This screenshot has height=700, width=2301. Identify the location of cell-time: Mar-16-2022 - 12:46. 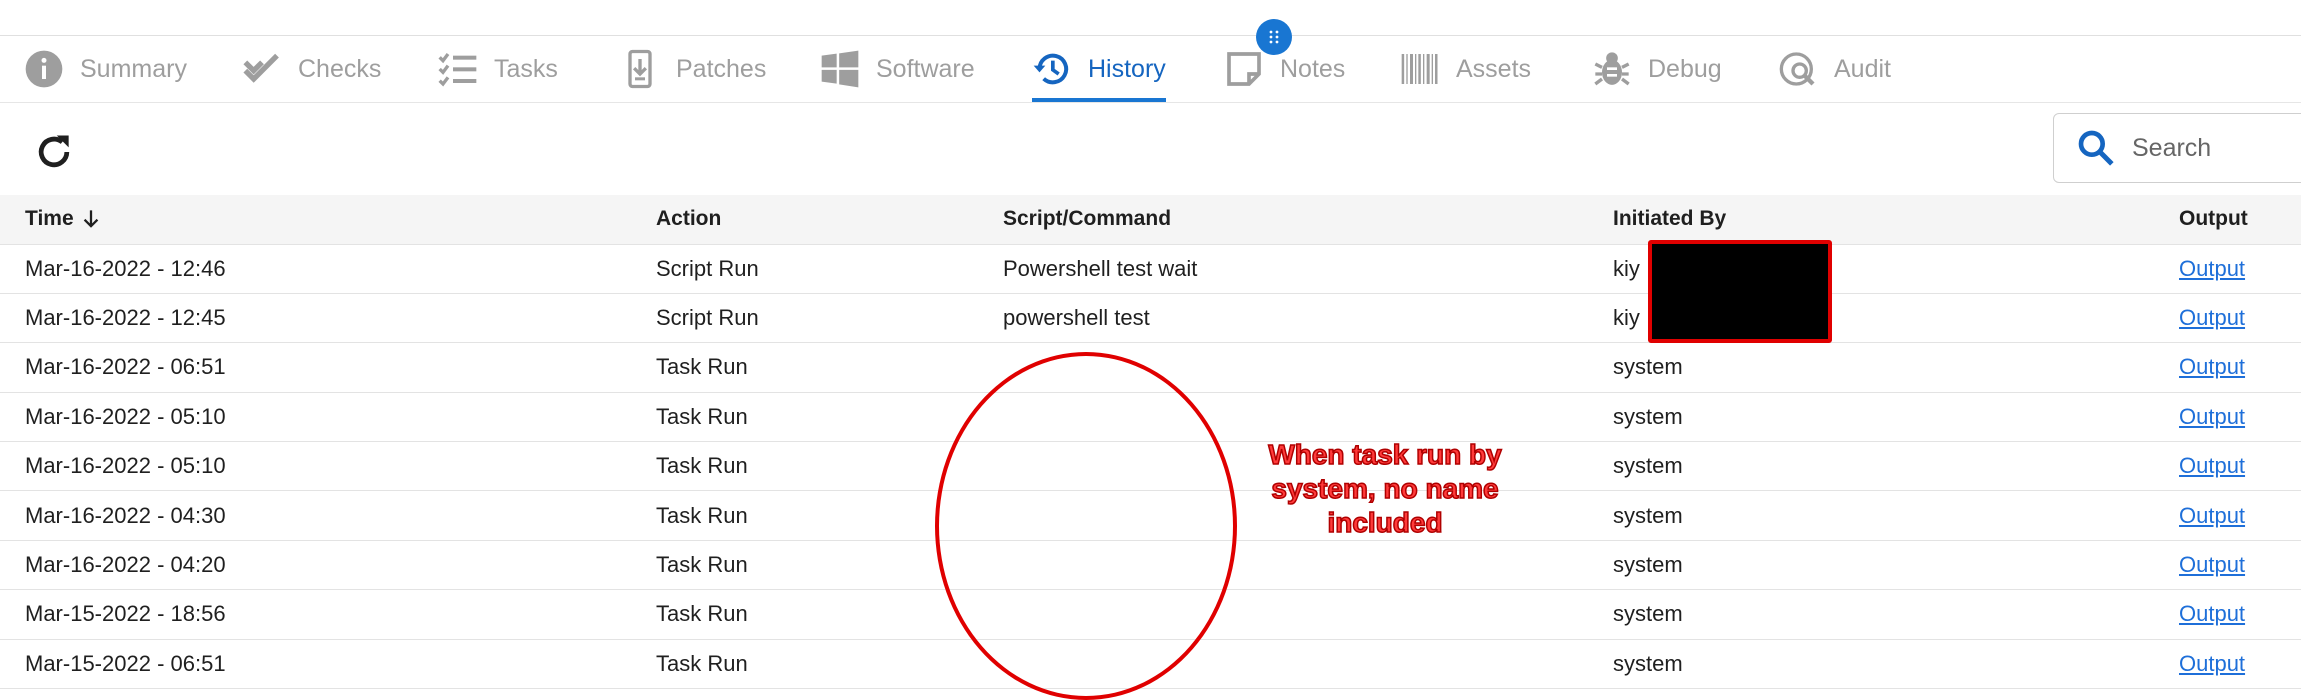
(125, 268).